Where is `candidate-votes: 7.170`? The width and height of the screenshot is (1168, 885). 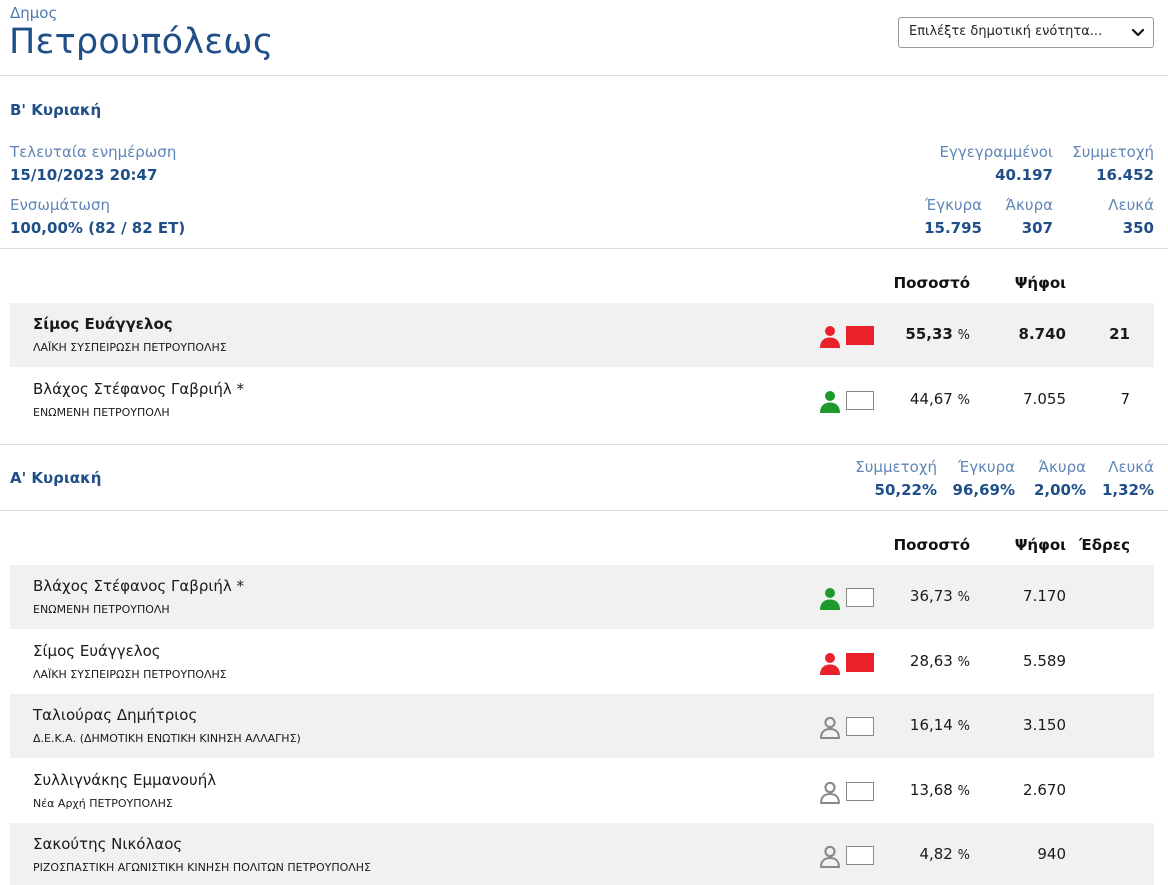 candidate-votes: 7.170 is located at coordinates (1044, 596).